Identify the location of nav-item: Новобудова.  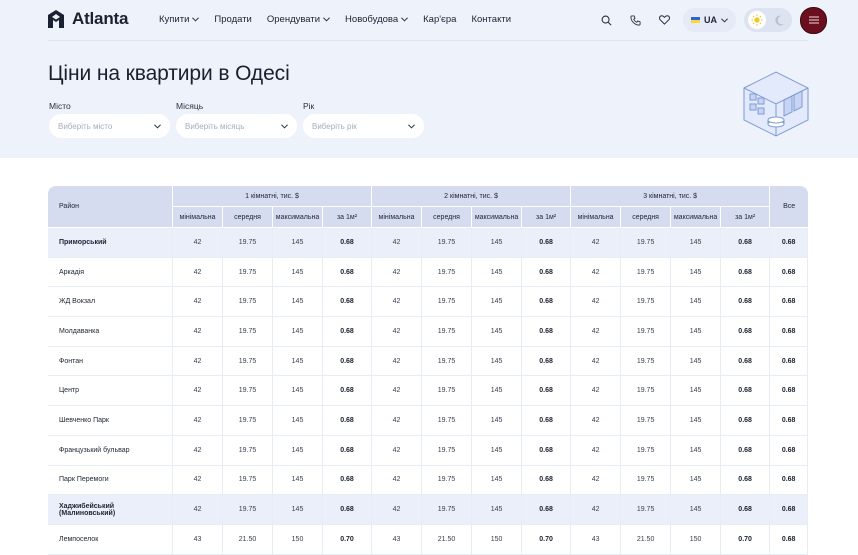
(377, 19).